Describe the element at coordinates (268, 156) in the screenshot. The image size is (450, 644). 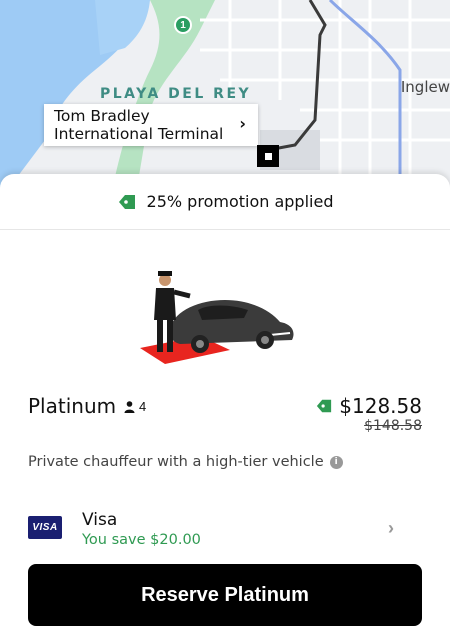
I see `pickup-pin-icon` at that location.